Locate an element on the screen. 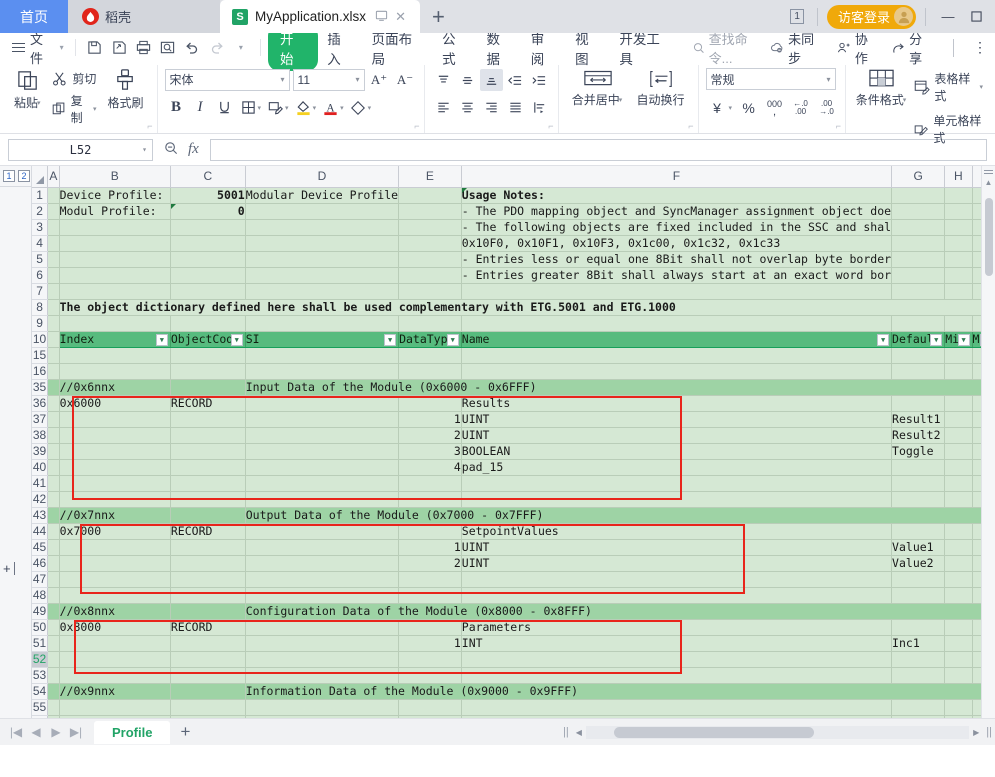 This screenshot has width=995, height=777. tab-document: S MyApplication.xlsx ✕ is located at coordinates (320, 16).